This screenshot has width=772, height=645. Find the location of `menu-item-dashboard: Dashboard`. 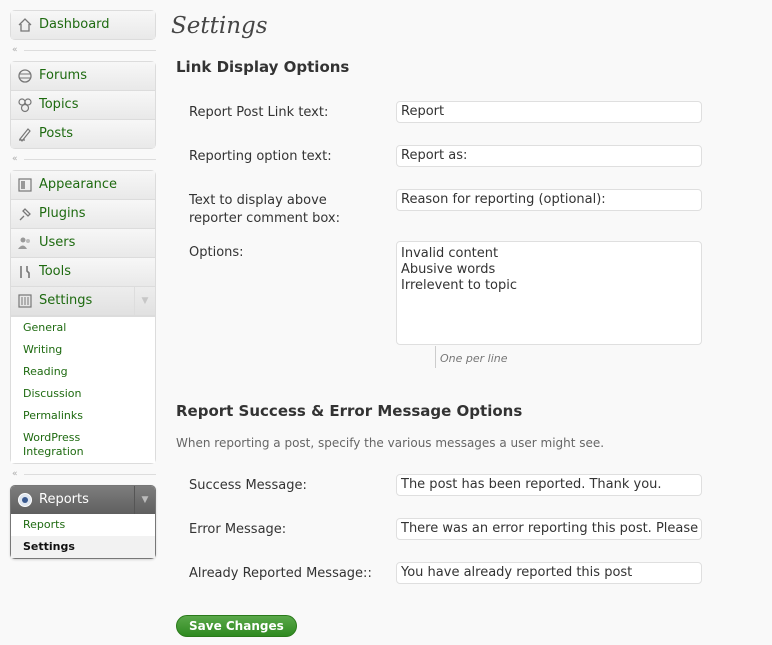

menu-item-dashboard: Dashboard is located at coordinates (83, 25).